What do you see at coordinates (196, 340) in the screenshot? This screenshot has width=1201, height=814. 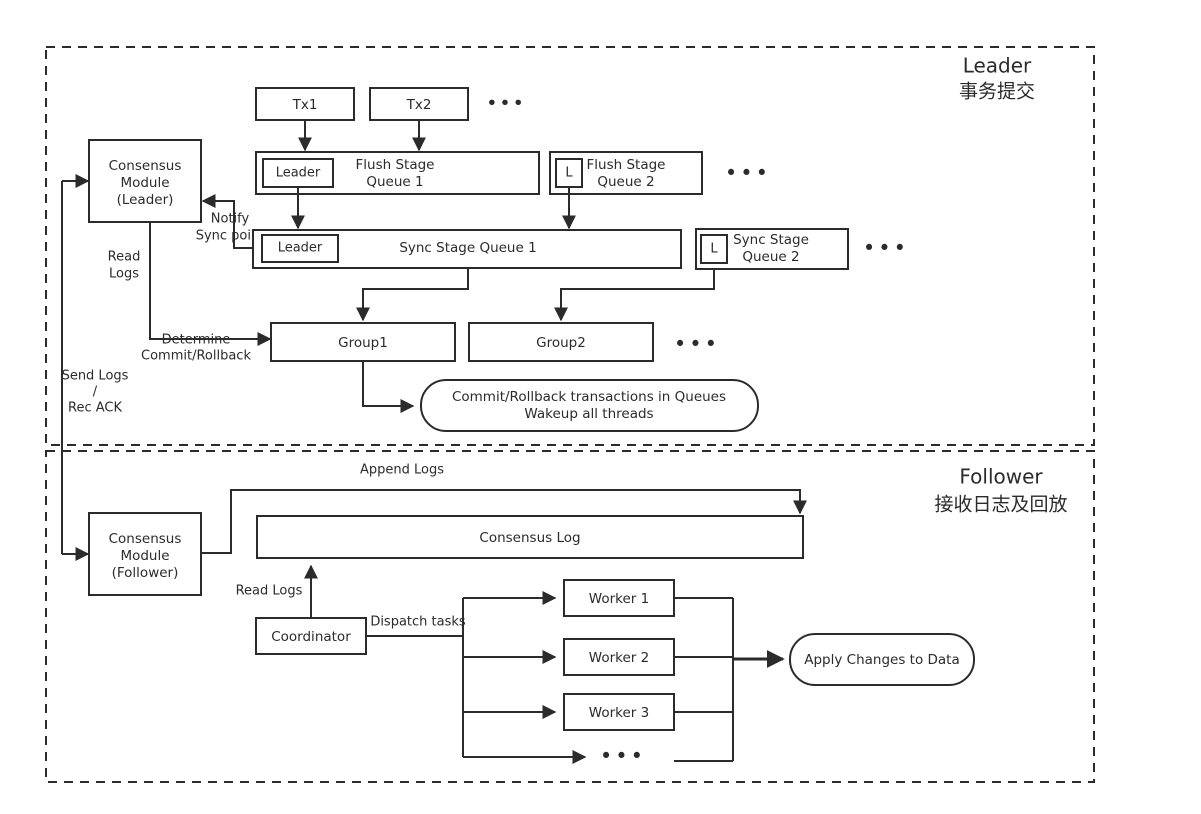 I see `determine-label-line1: Determine` at bounding box center [196, 340].